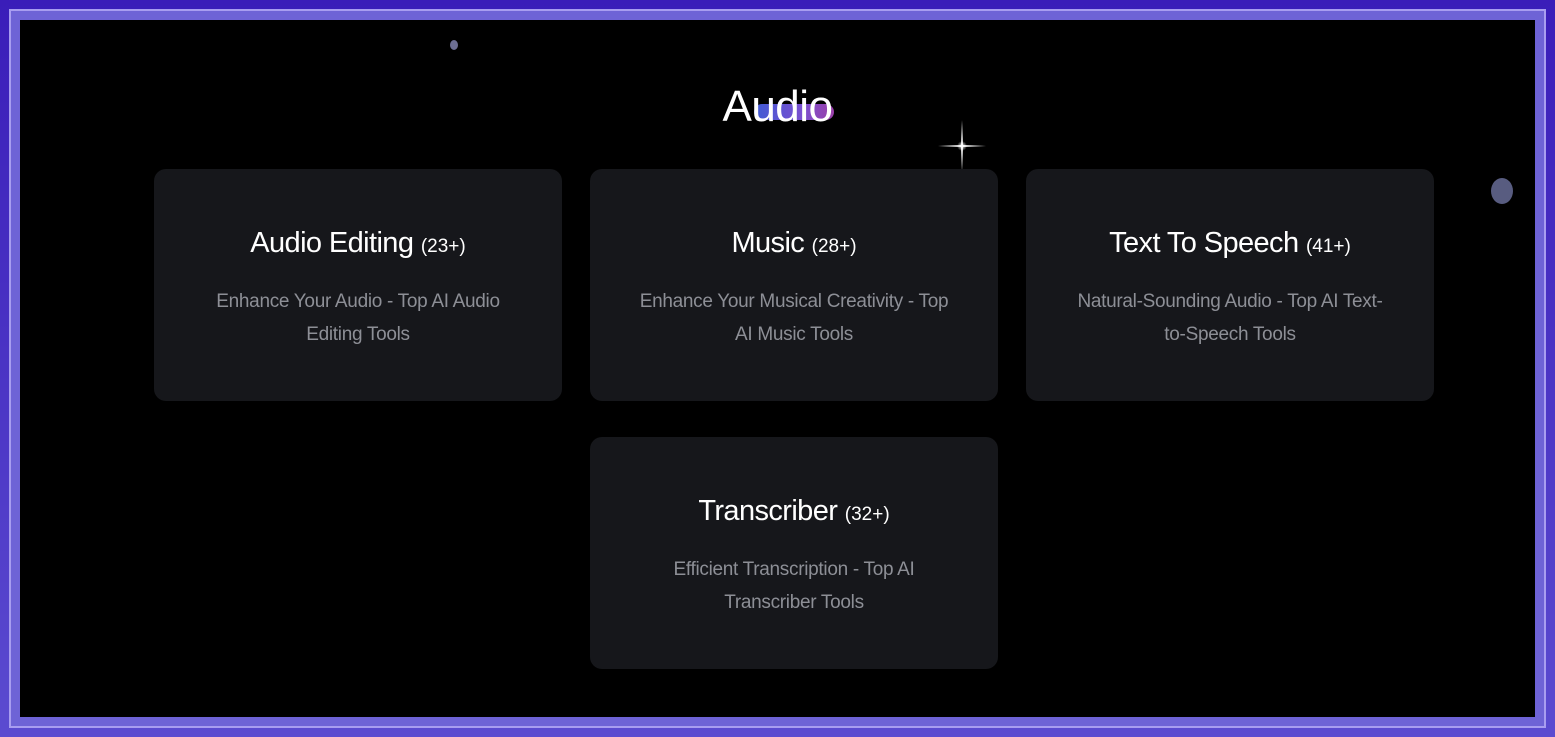 The width and height of the screenshot is (1555, 737). Describe the element at coordinates (768, 511) in the screenshot. I see `card-title-text: Transcriber` at that location.